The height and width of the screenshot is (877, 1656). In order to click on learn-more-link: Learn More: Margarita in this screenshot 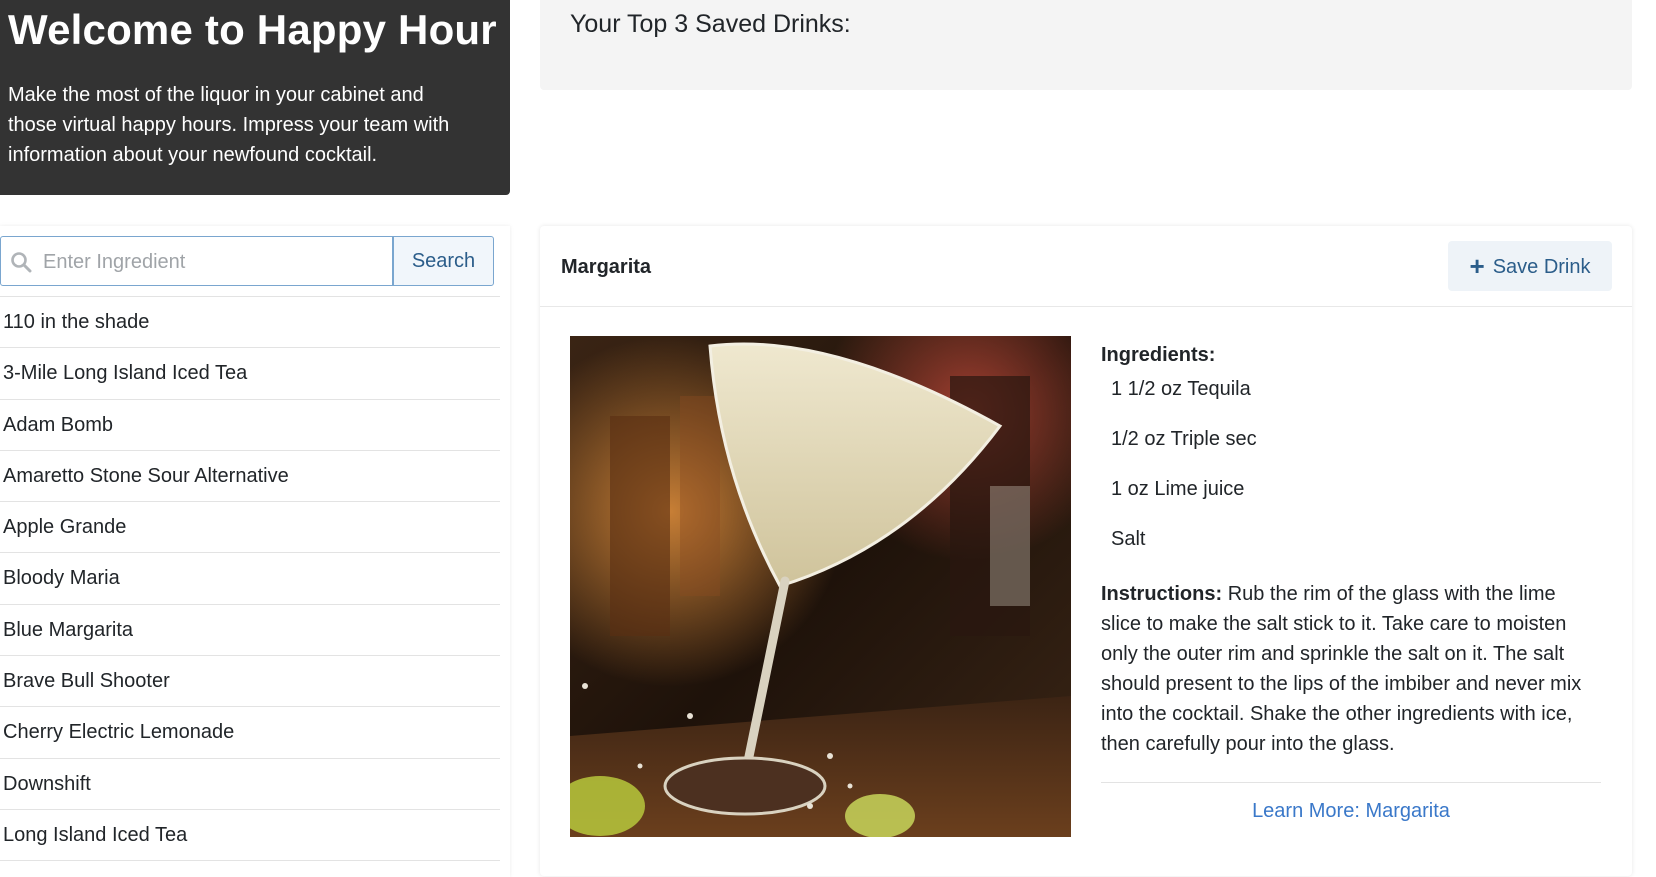, I will do `click(1351, 811)`.